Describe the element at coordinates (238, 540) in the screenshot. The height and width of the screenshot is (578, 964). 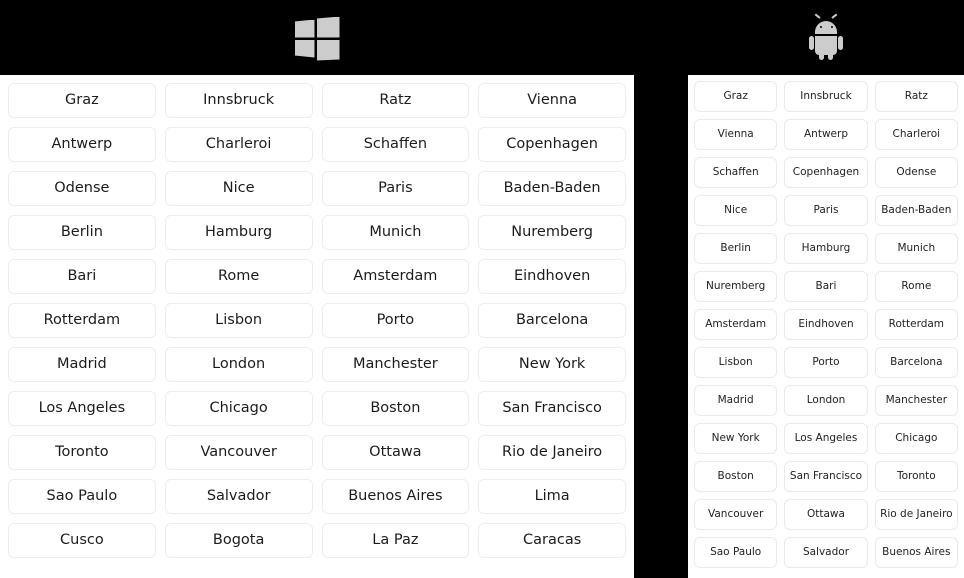
I see `city-cell: Bogota` at that location.